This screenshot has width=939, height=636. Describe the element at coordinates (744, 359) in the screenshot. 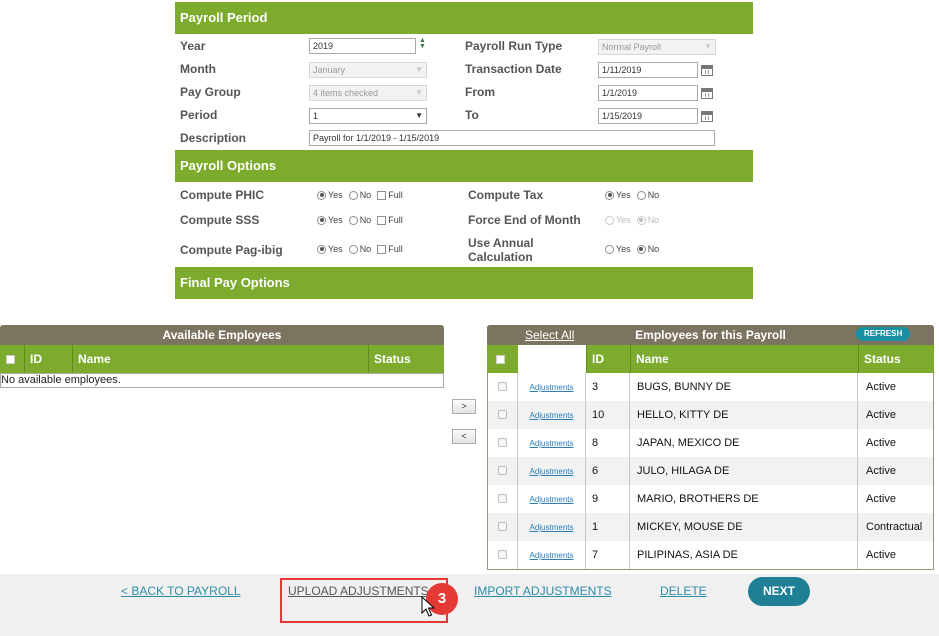

I see `payroll-col-name: Name` at that location.